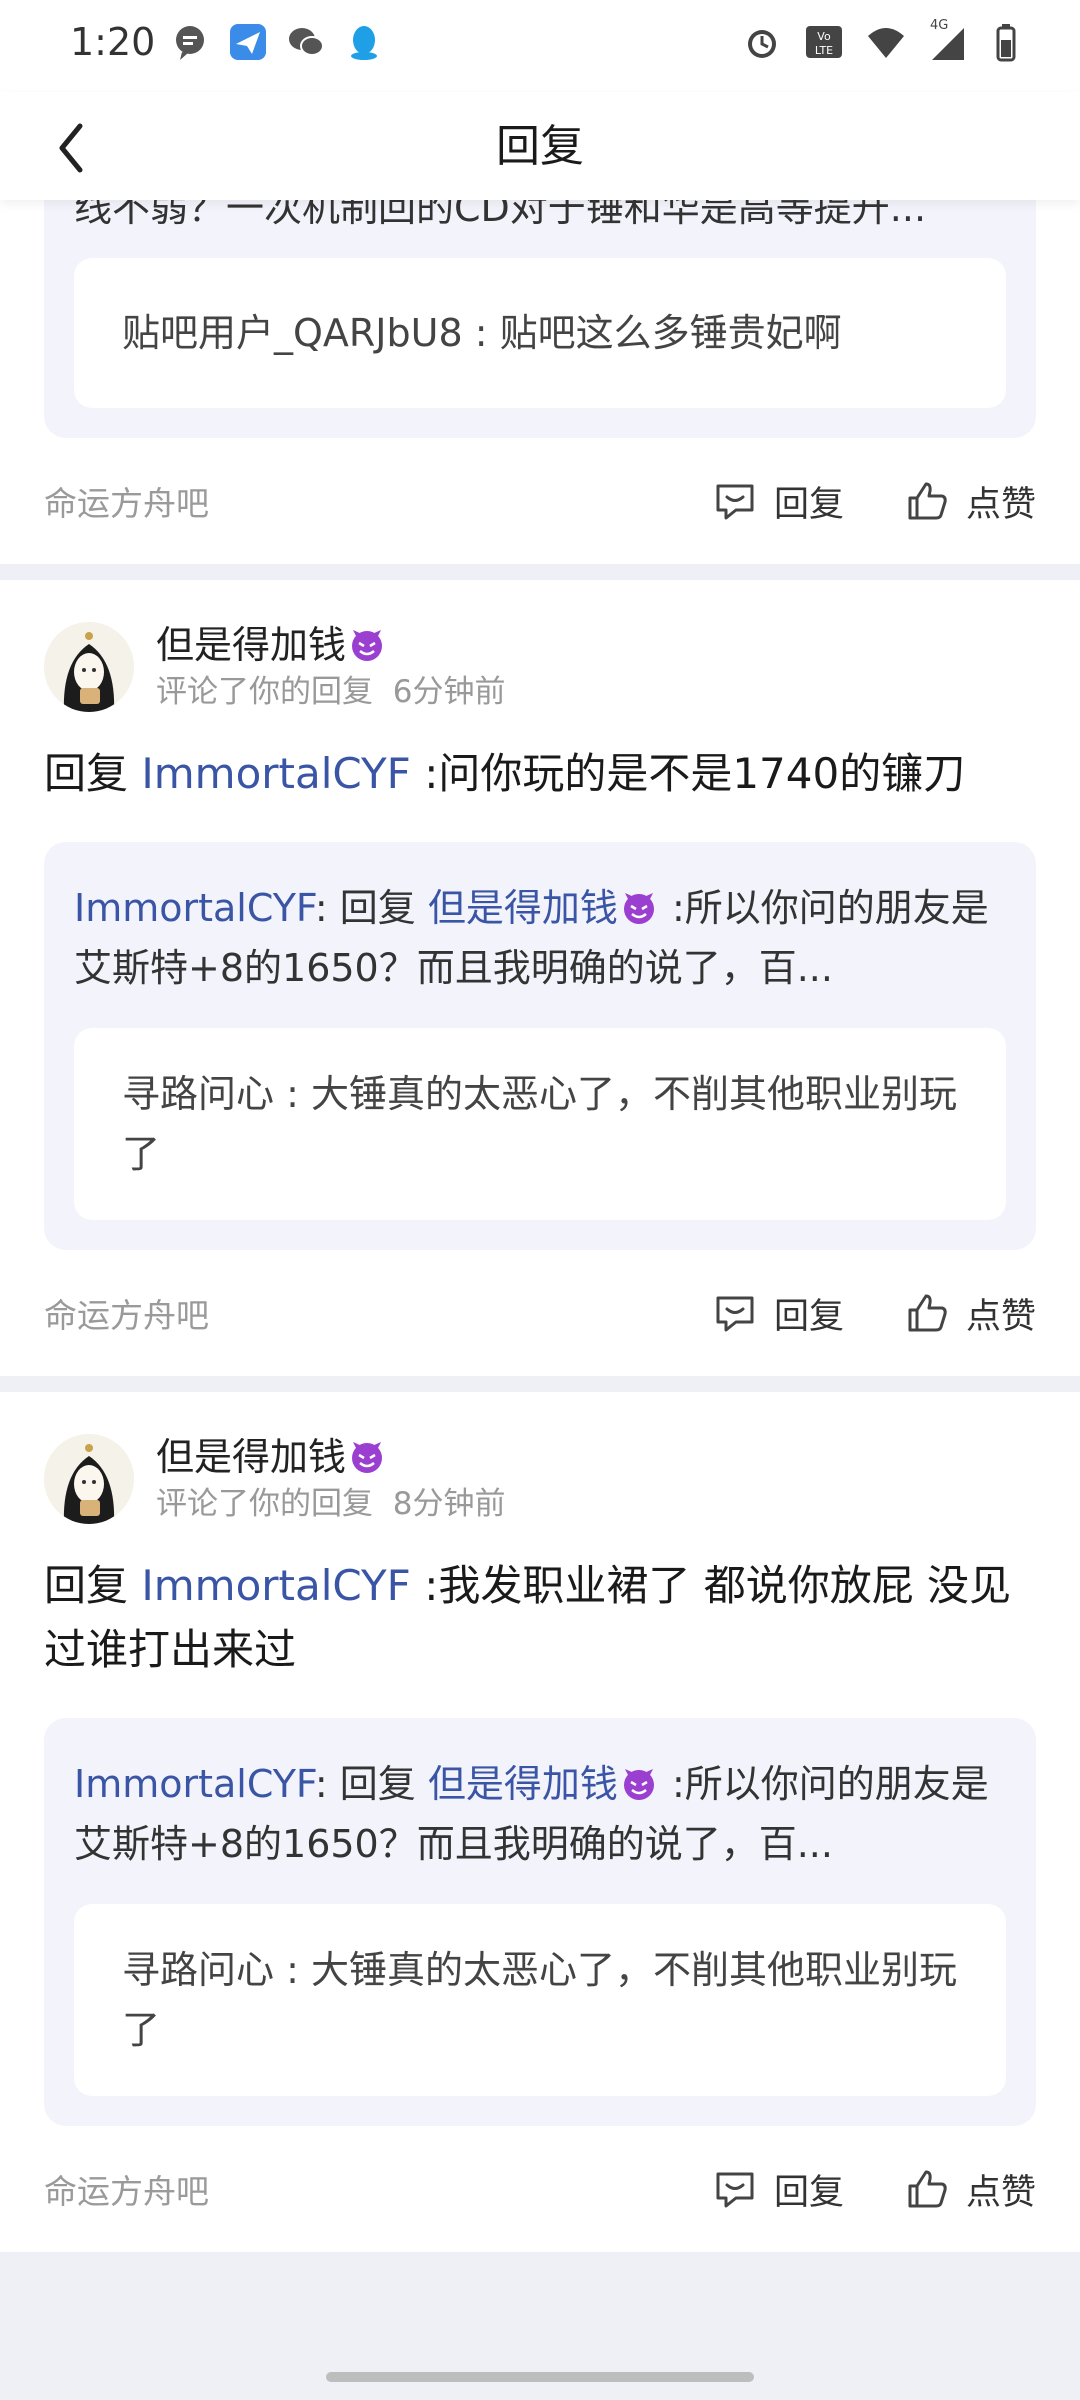 The image size is (1080, 2400). What do you see at coordinates (824, 50) in the screenshot?
I see `svg-text: LTE` at bounding box center [824, 50].